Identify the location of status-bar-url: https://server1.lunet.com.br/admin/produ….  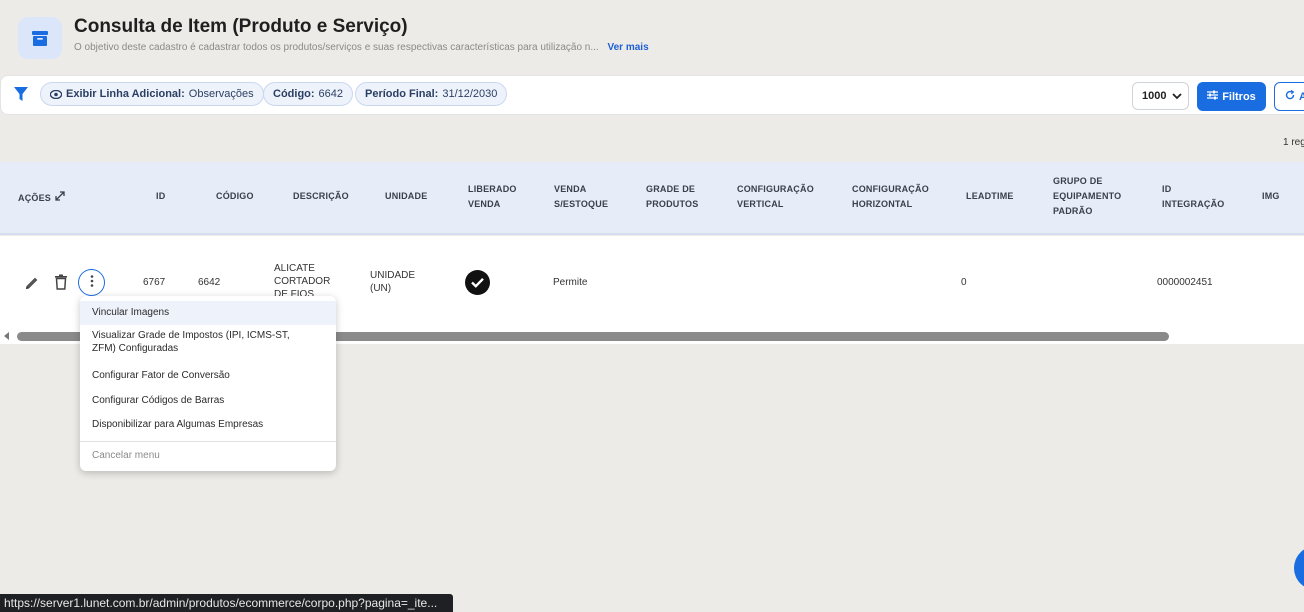
(226, 603).